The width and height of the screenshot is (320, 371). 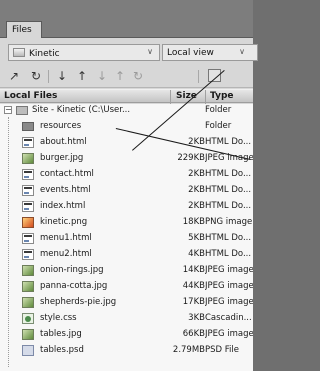 I want to click on view-select: Local view ∨, so click(x=210, y=52).